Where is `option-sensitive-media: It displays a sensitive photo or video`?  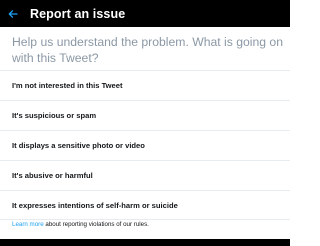
option-sensitive-media: It displays a sensitive photo or video is located at coordinates (145, 145).